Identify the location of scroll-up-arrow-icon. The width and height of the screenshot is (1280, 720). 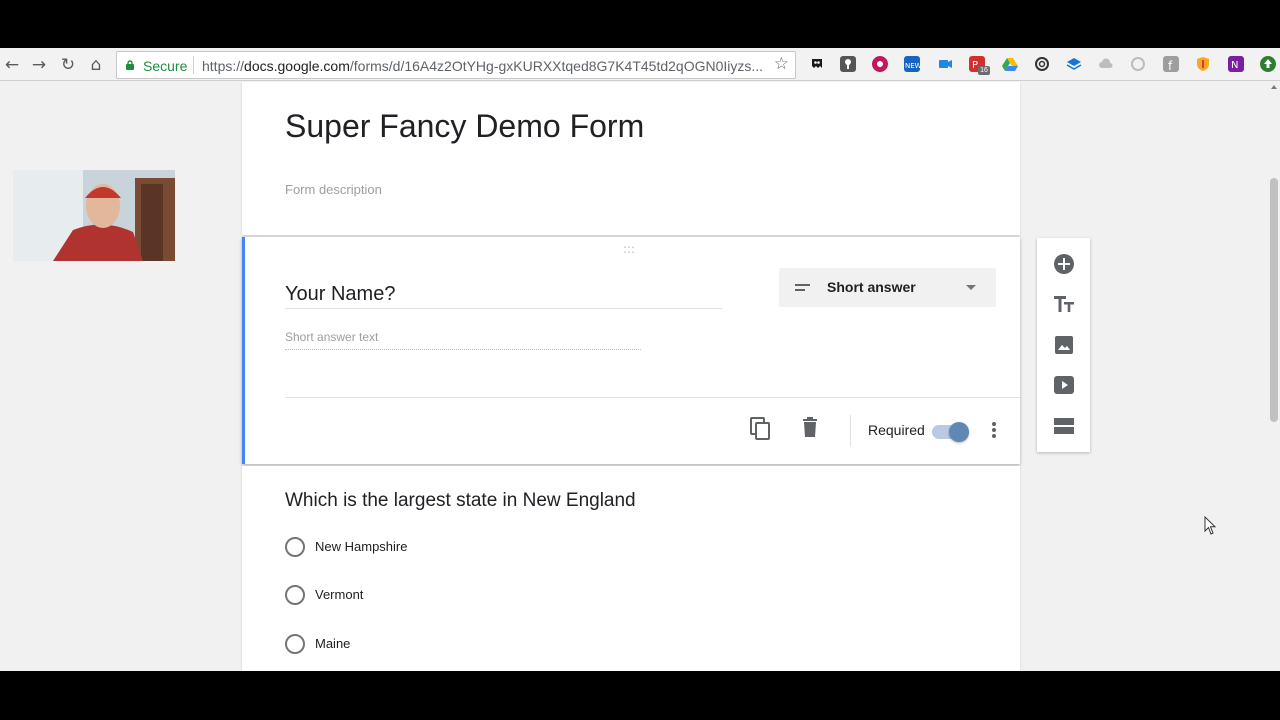
(1274, 87).